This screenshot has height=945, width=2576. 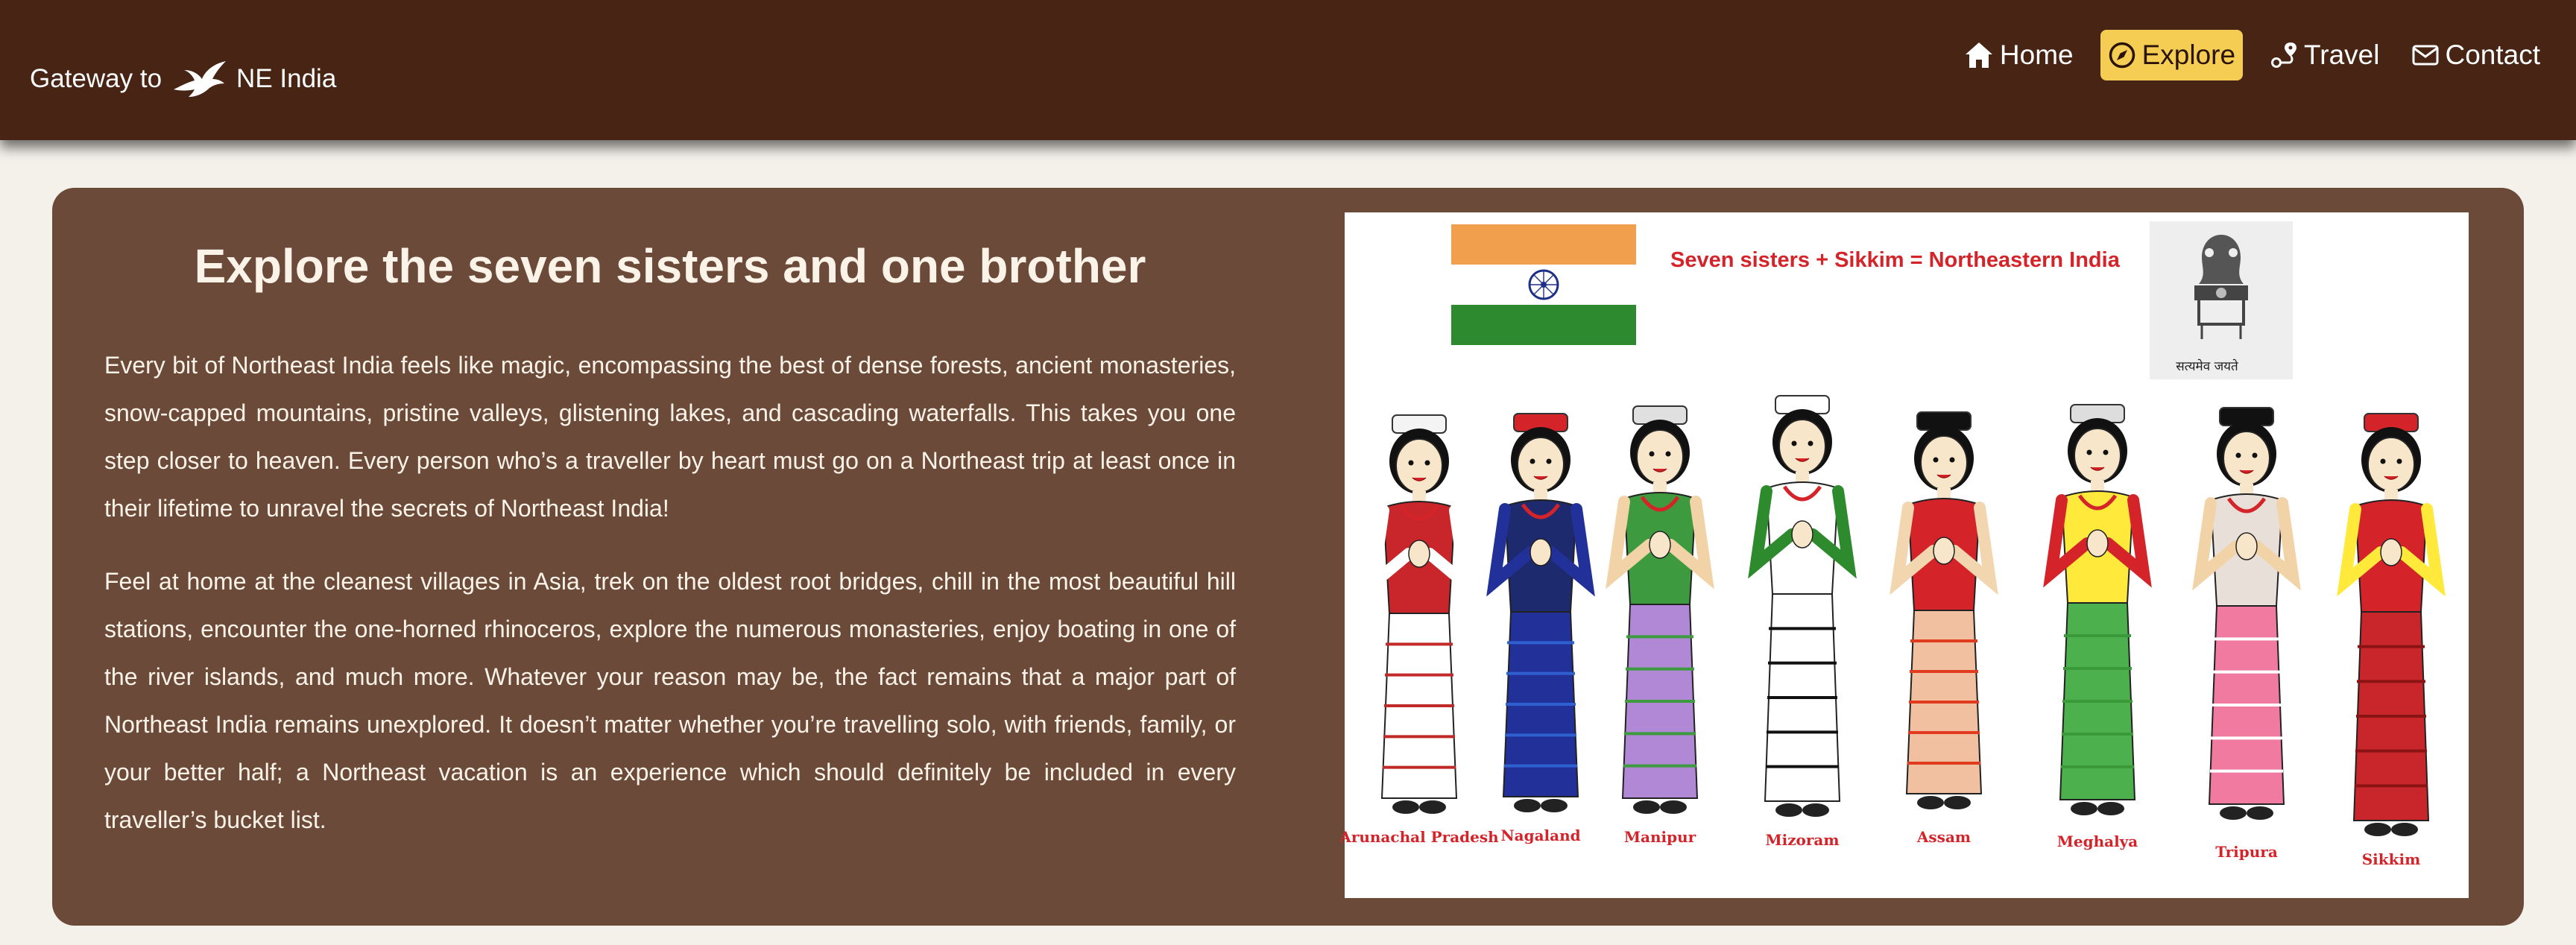 What do you see at coordinates (2188, 54) in the screenshot?
I see `nav-explore-label: Explore` at bounding box center [2188, 54].